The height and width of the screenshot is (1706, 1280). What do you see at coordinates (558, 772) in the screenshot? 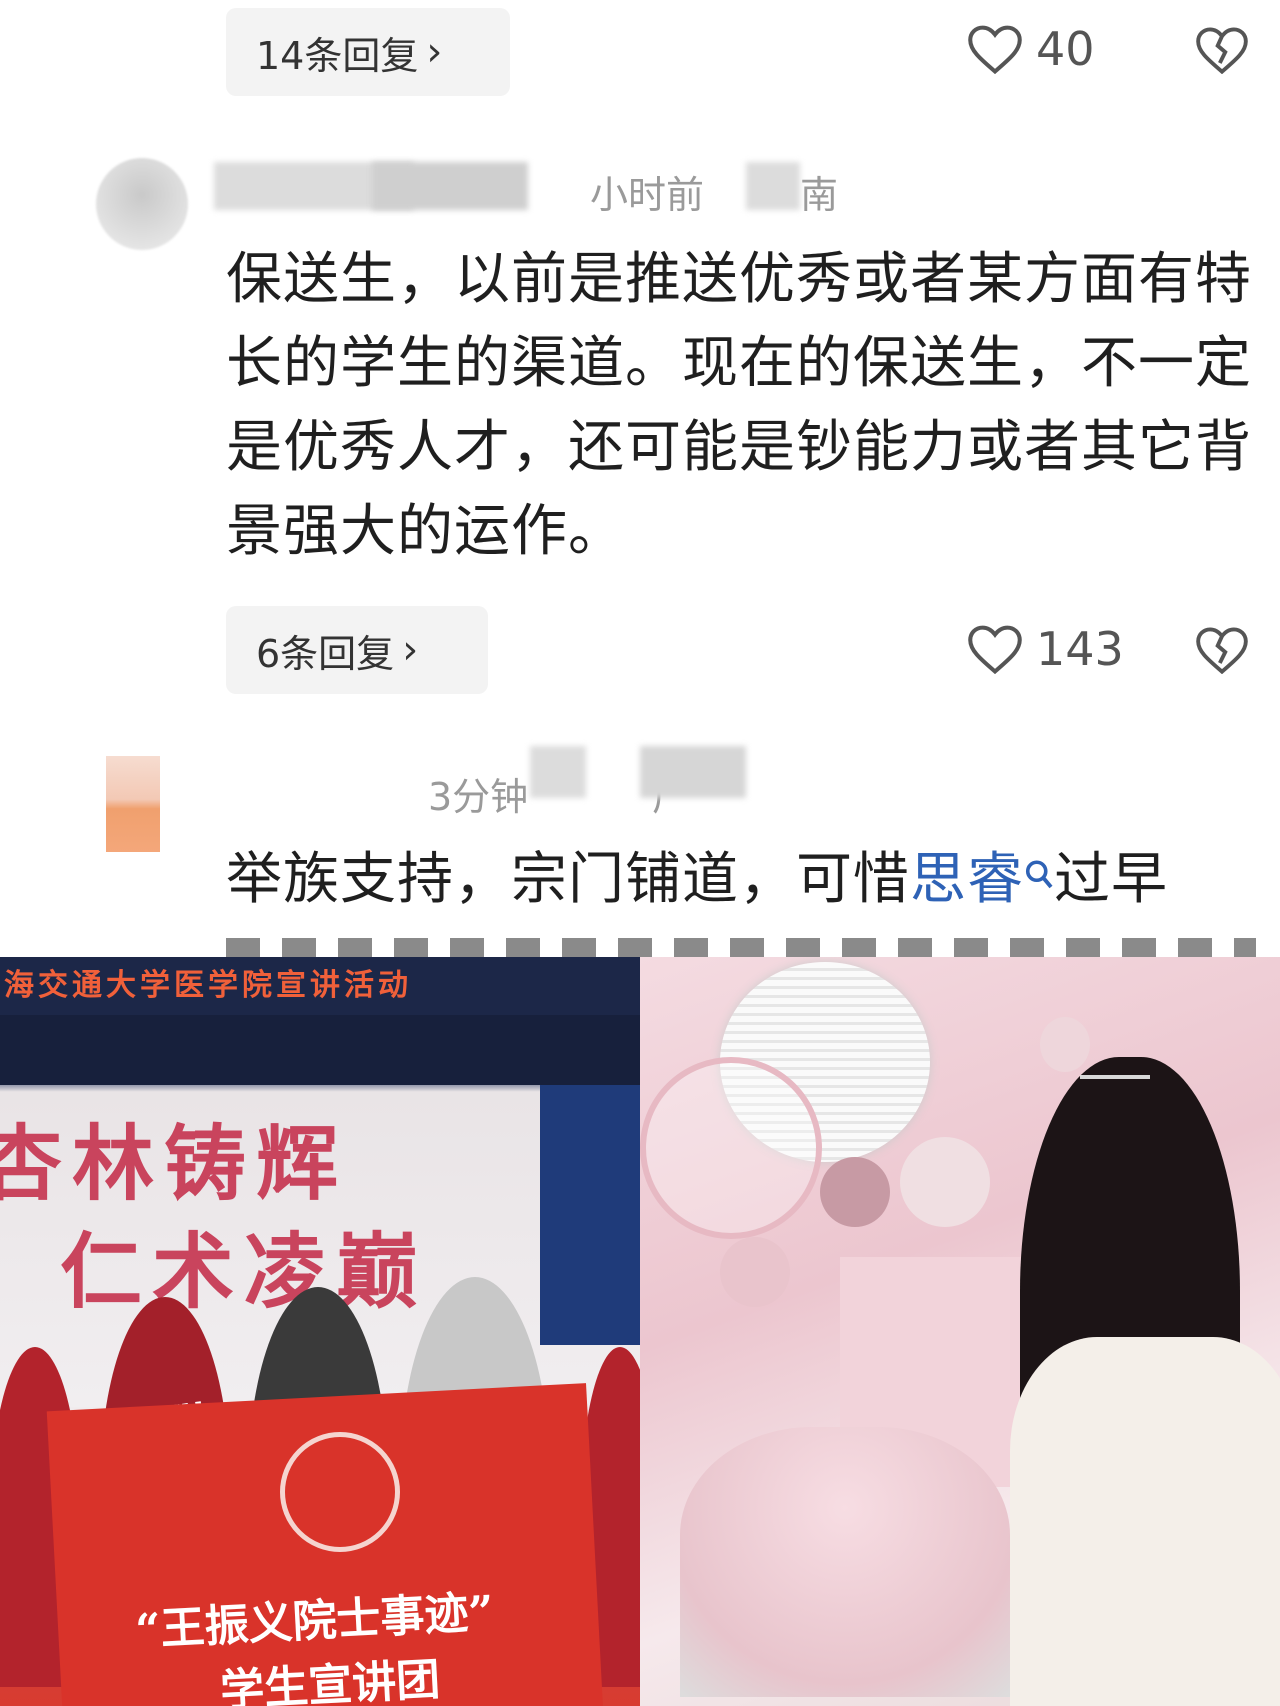
I see `time-blurred` at bounding box center [558, 772].